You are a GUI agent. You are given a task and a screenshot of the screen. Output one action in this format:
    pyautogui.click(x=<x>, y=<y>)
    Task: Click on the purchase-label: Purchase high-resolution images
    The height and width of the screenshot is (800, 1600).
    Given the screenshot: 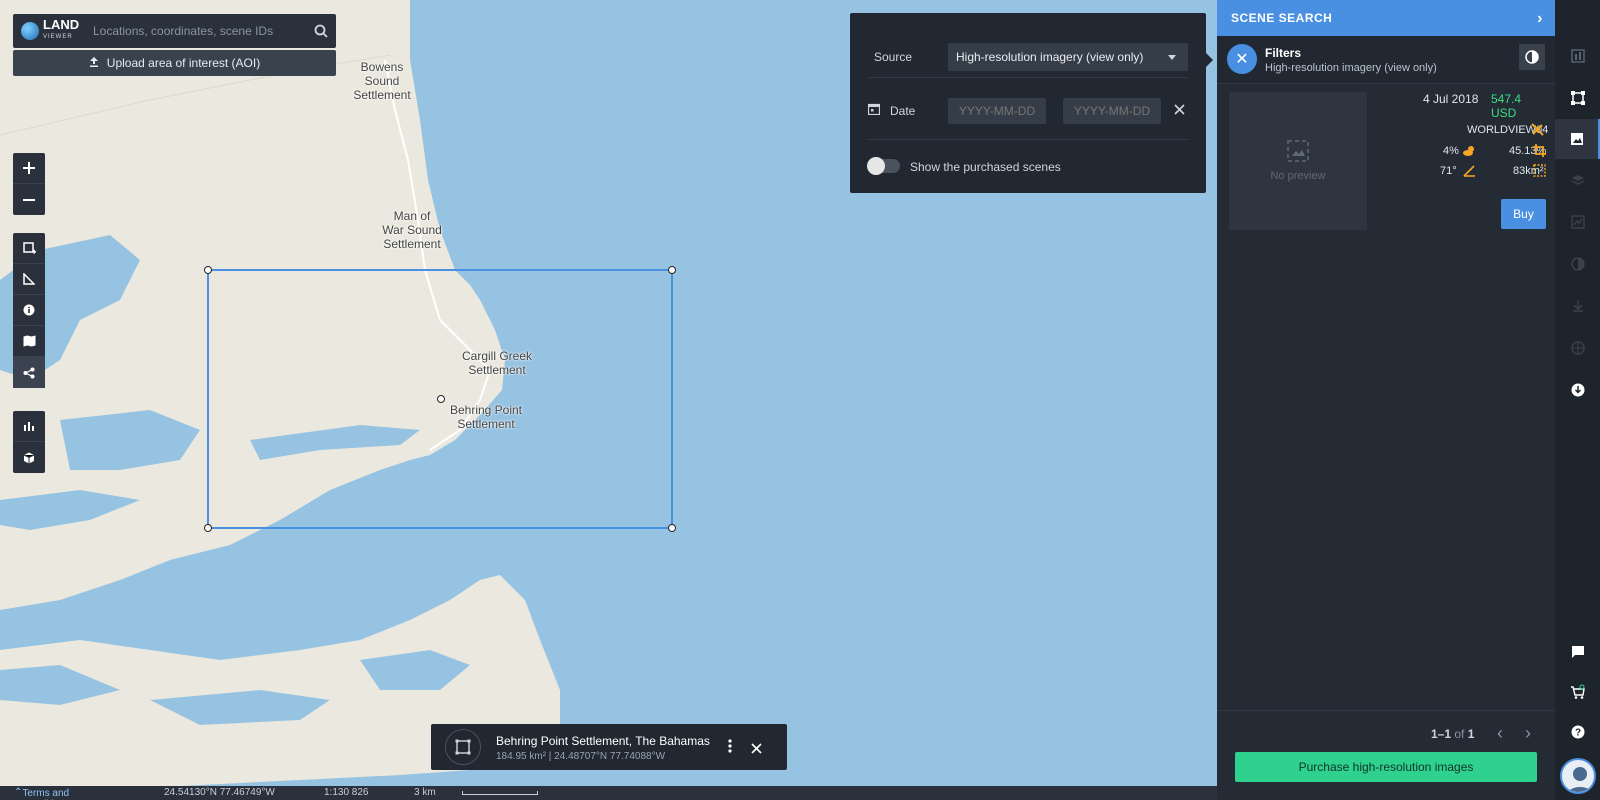 What is the action you would take?
    pyautogui.click(x=1386, y=767)
    